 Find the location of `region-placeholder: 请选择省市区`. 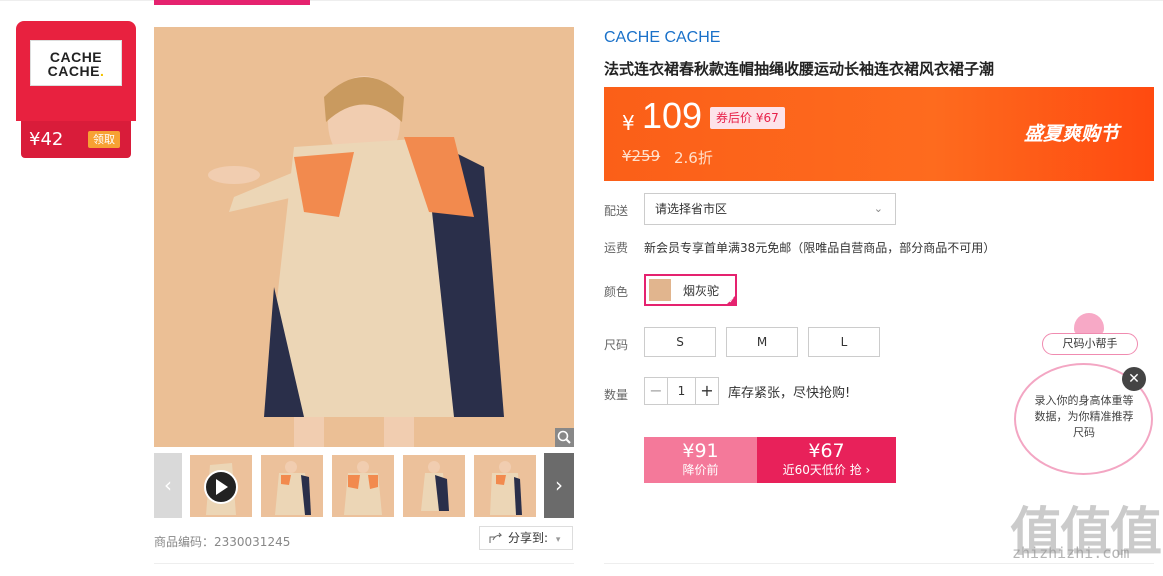

region-placeholder: 请选择省市区 is located at coordinates (691, 209).